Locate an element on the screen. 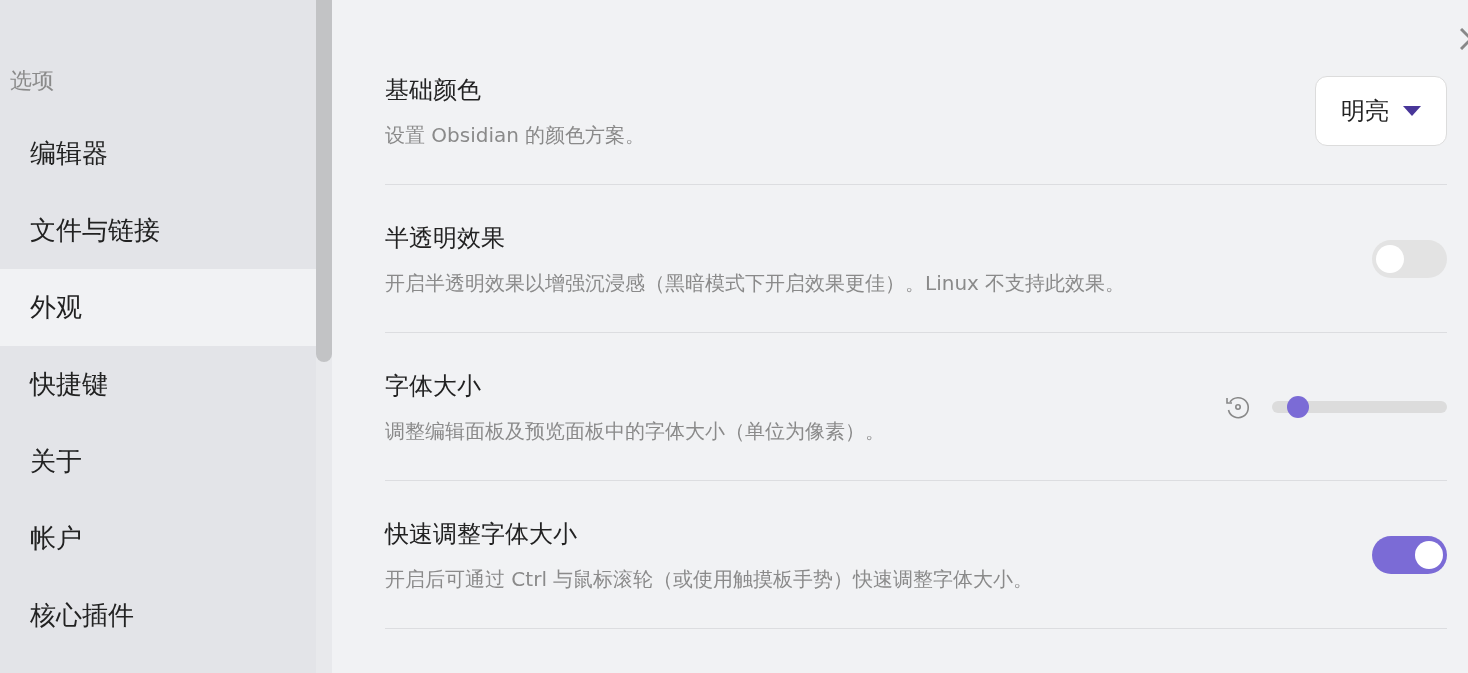 This screenshot has width=1468, height=673. sidebar-item: 核心插件 is located at coordinates (158, 615).